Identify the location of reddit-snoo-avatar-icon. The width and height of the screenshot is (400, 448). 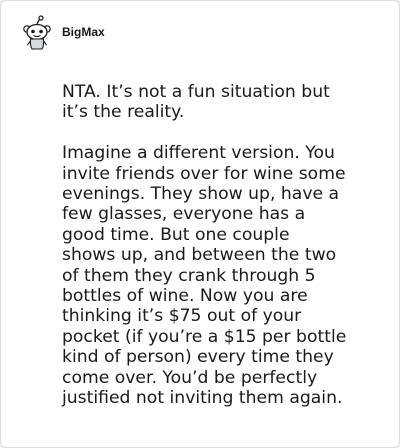
(37, 32).